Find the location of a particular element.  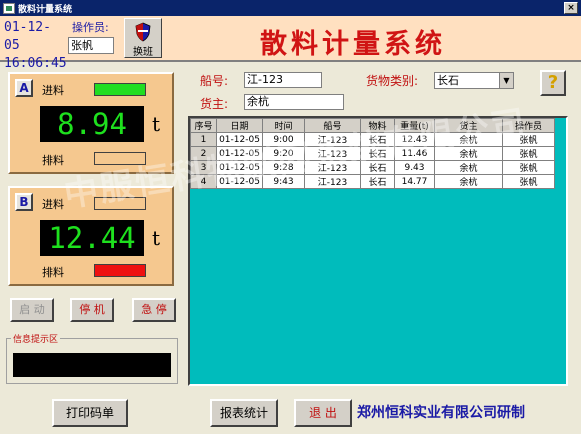

column-header: 物料 is located at coordinates (377, 125).